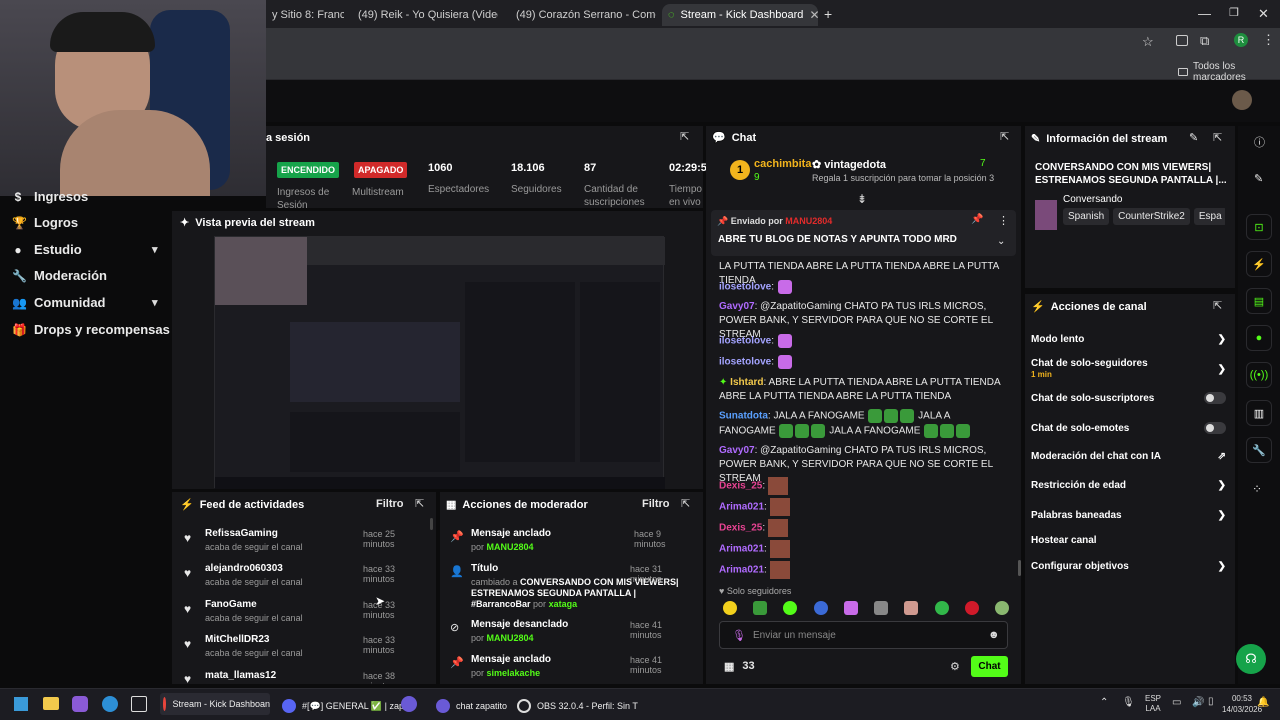 The width and height of the screenshot is (1280, 720). I want to click on info-icon: ⓘ, so click(1259, 142).